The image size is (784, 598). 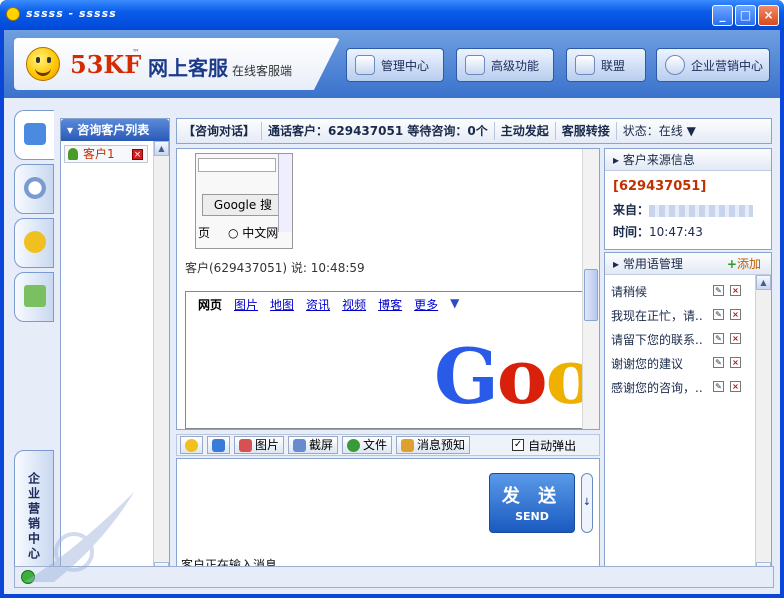 What do you see at coordinates (522, 376) in the screenshot?
I see `logo-letter: o` at bounding box center [522, 376].